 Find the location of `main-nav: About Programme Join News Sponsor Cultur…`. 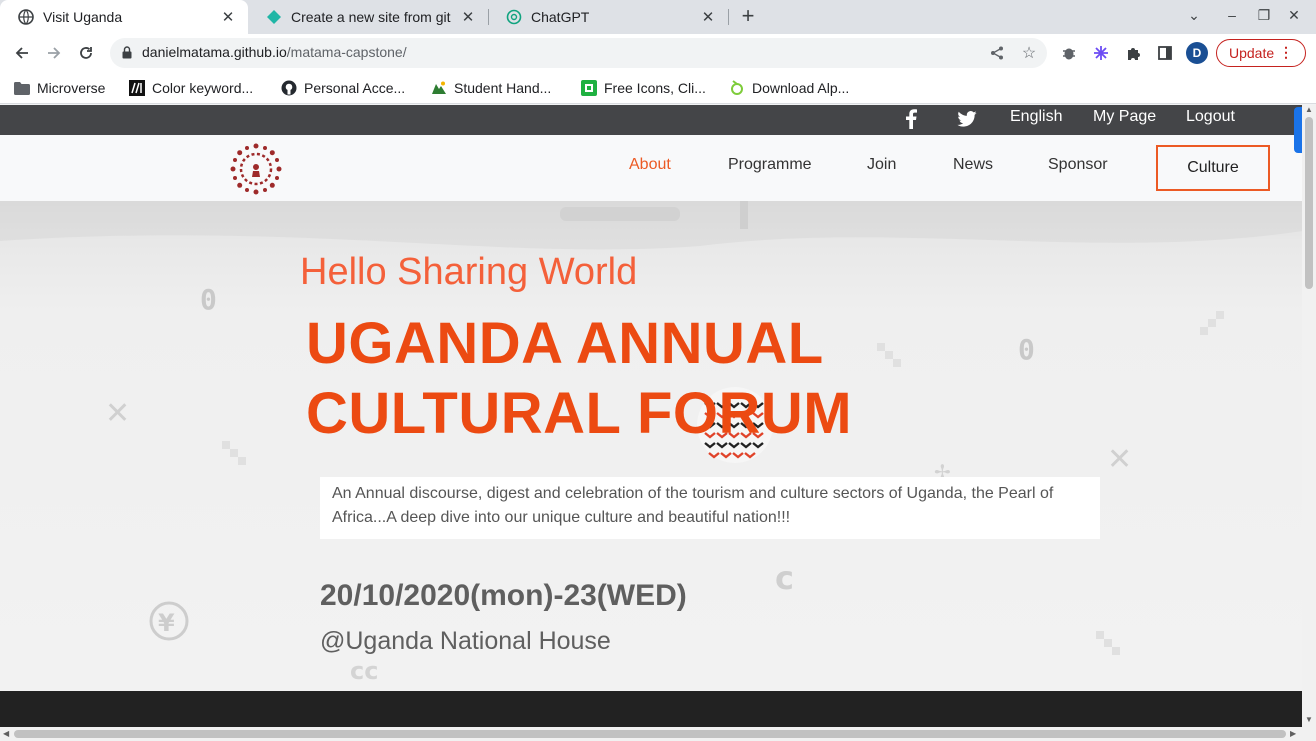

main-nav: About Programme Join News Sponsor Cultur… is located at coordinates (651, 168).